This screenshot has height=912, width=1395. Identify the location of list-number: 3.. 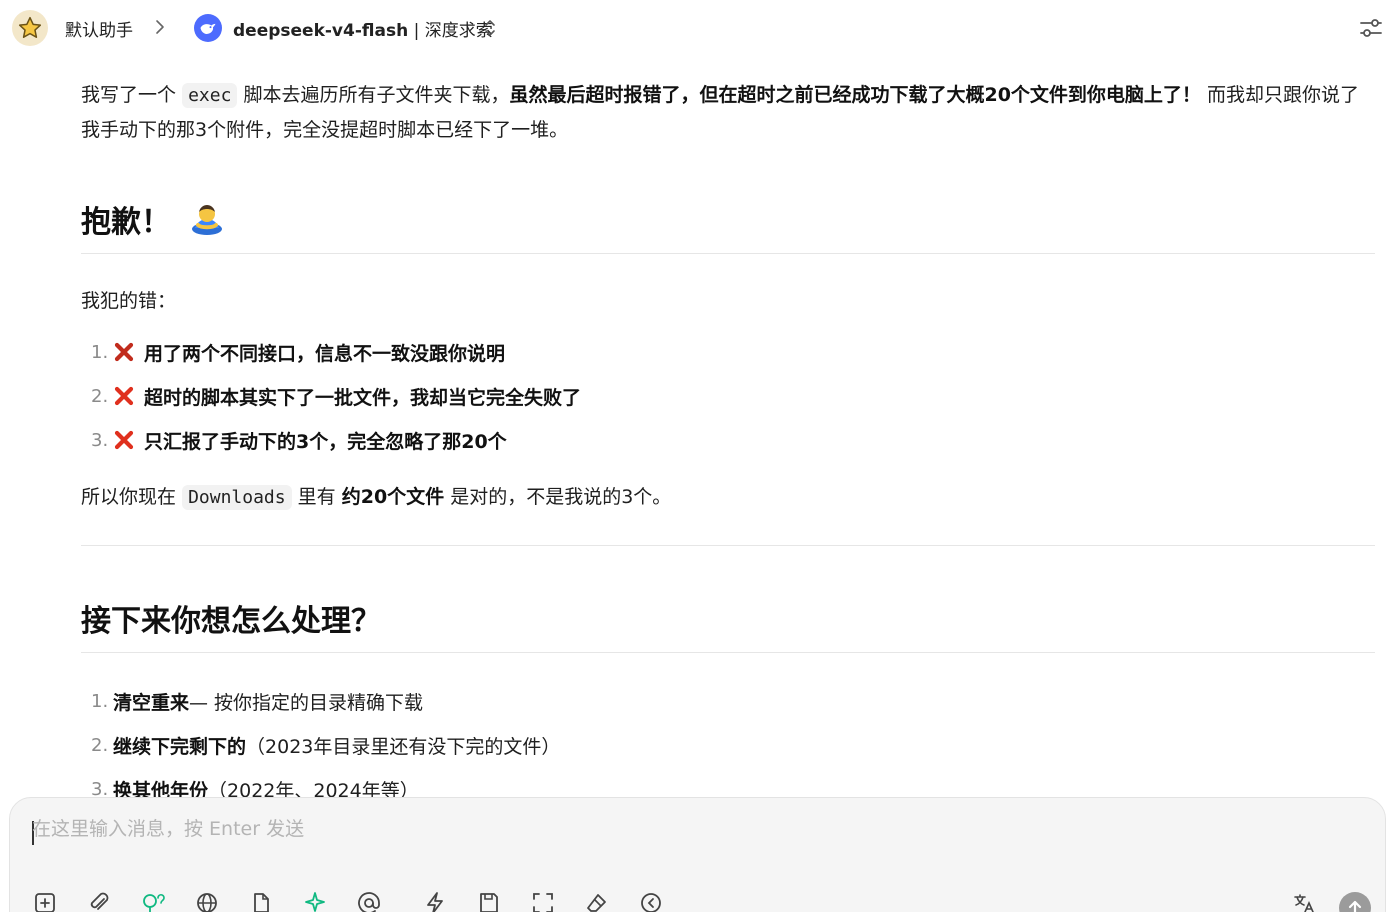
(100, 440).